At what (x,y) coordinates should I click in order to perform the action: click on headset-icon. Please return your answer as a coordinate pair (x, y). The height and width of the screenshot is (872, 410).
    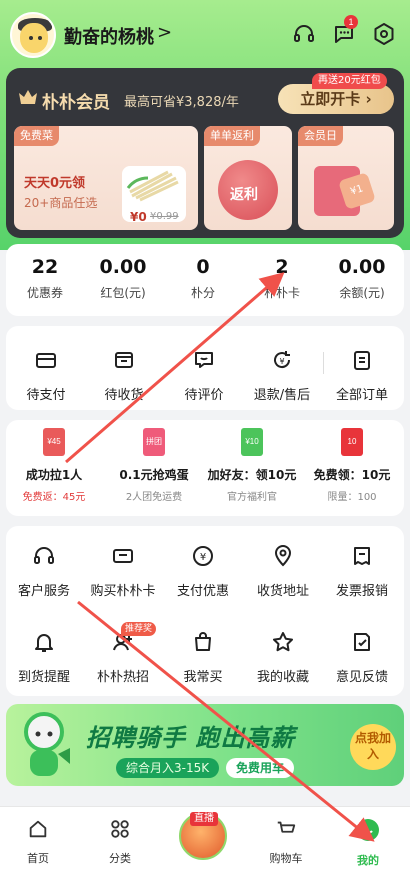
    Looking at the image, I should click on (304, 34).